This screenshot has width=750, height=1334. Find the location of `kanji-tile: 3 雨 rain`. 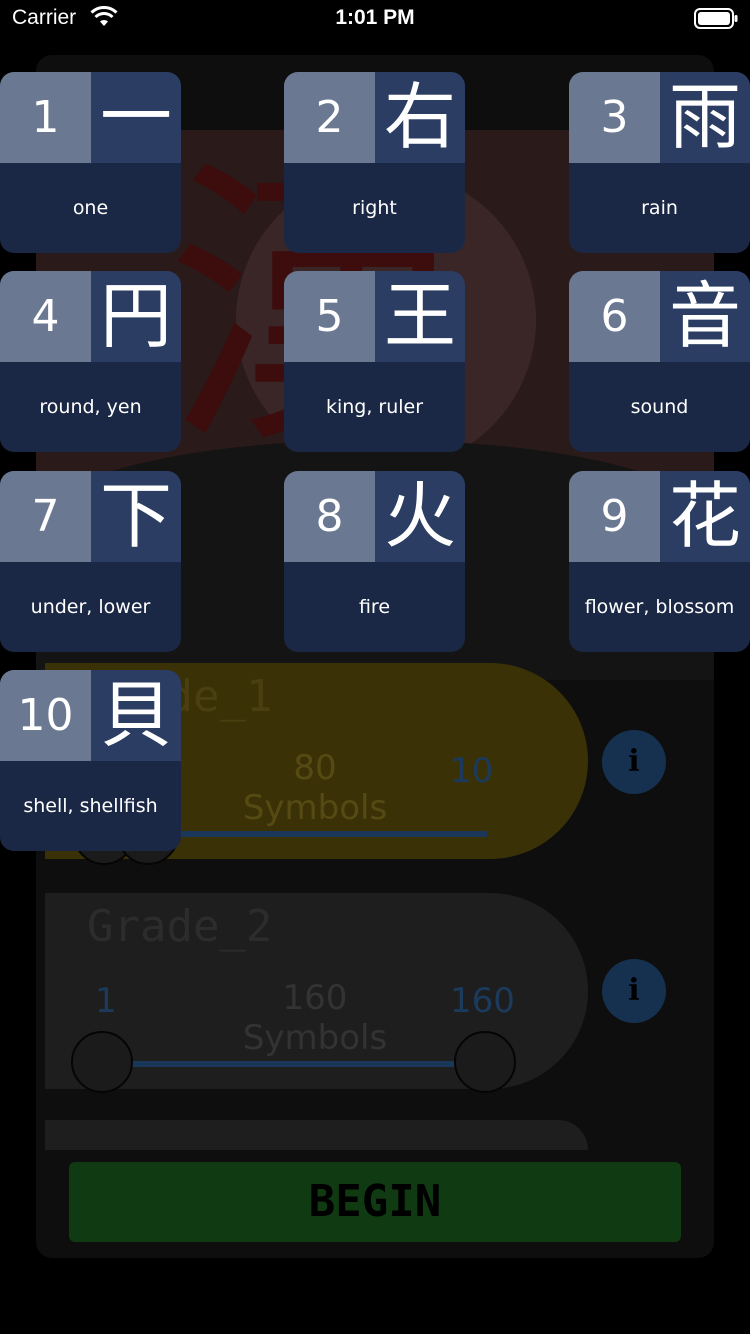

kanji-tile: 3 雨 rain is located at coordinates (659, 162).